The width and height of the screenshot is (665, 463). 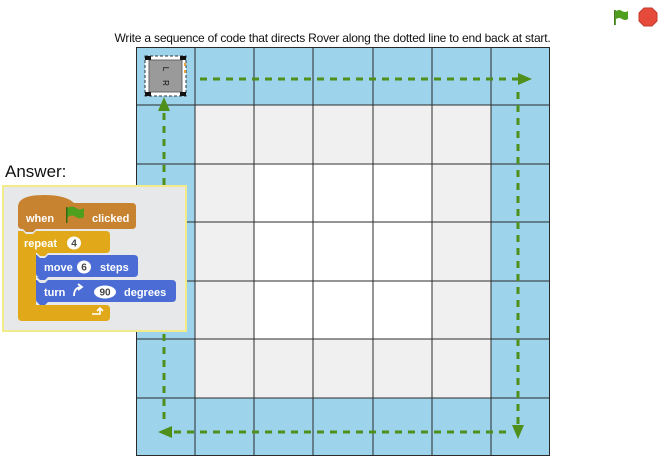 I want to click on steps-label: steps, so click(x=114, y=268).